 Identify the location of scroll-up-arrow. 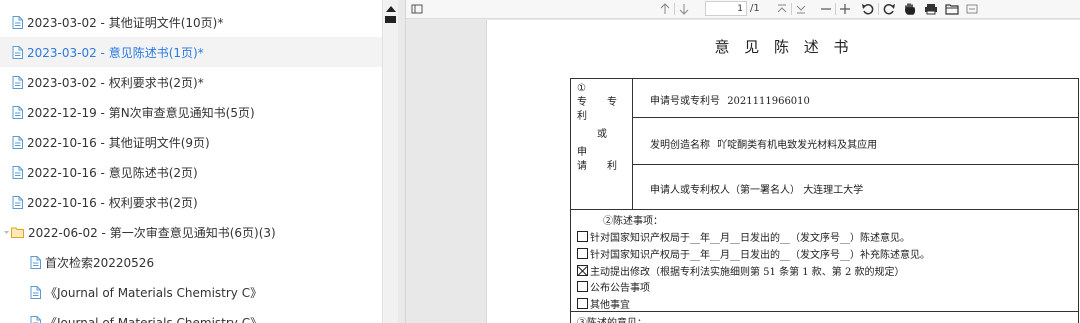
(391, 9).